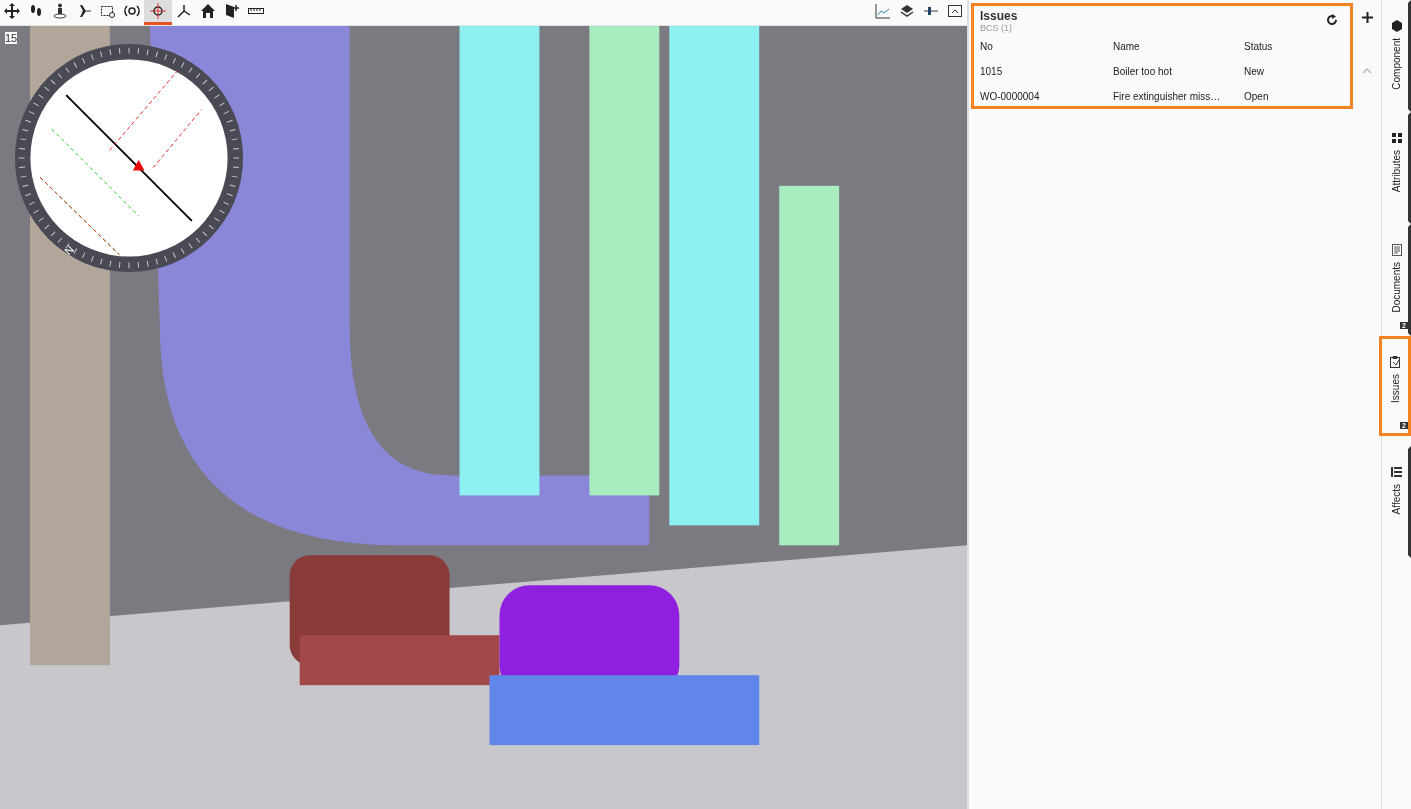  Describe the element at coordinates (1010, 96) in the screenshot. I see `table-cell-text: WO-0000004` at that location.